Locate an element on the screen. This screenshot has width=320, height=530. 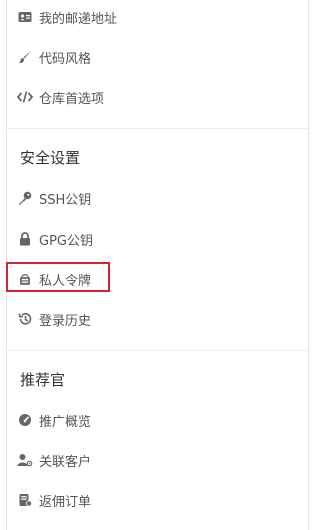
code-icon is located at coordinates (25, 97).